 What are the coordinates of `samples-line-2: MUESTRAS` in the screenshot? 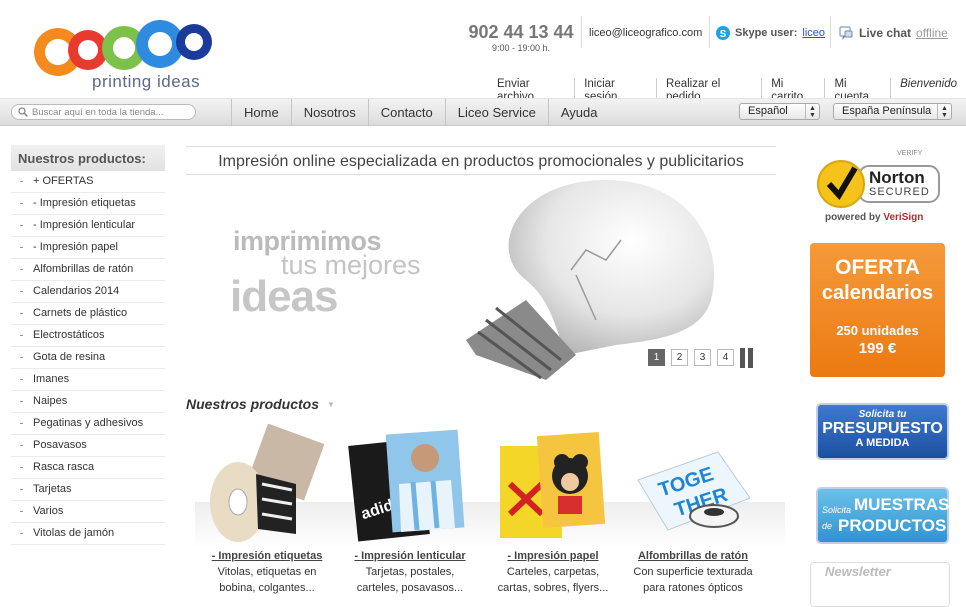 It's located at (902, 504).